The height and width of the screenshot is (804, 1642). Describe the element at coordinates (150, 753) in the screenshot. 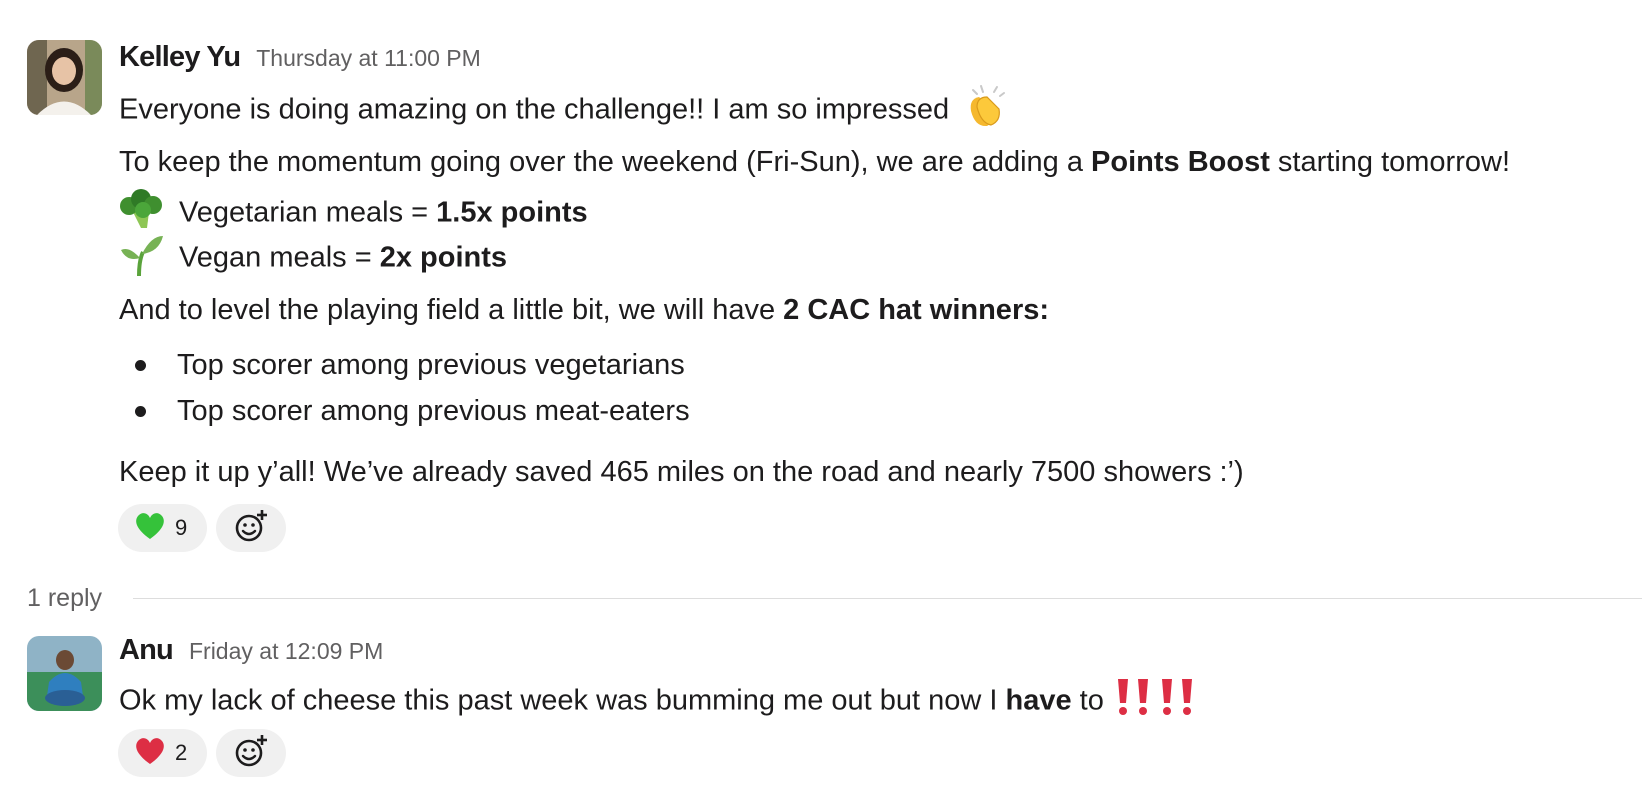

I see `red-heart-icon` at that location.